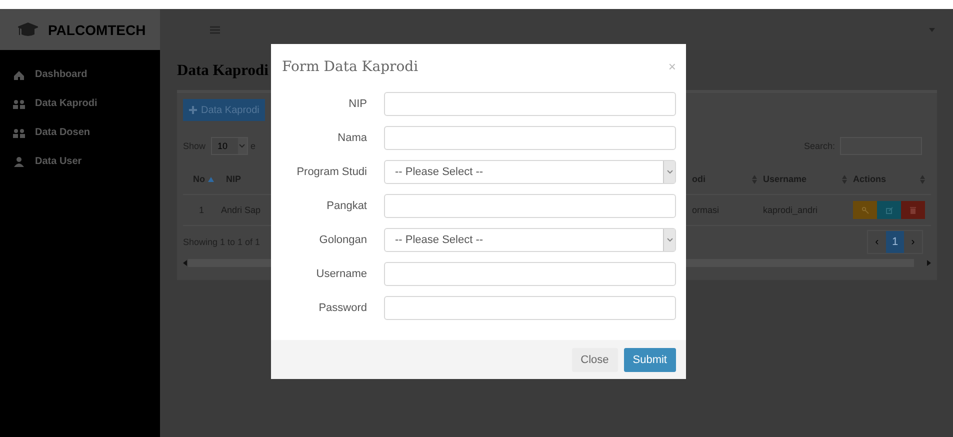 This screenshot has height=437, width=953. I want to click on key-button, so click(865, 210).